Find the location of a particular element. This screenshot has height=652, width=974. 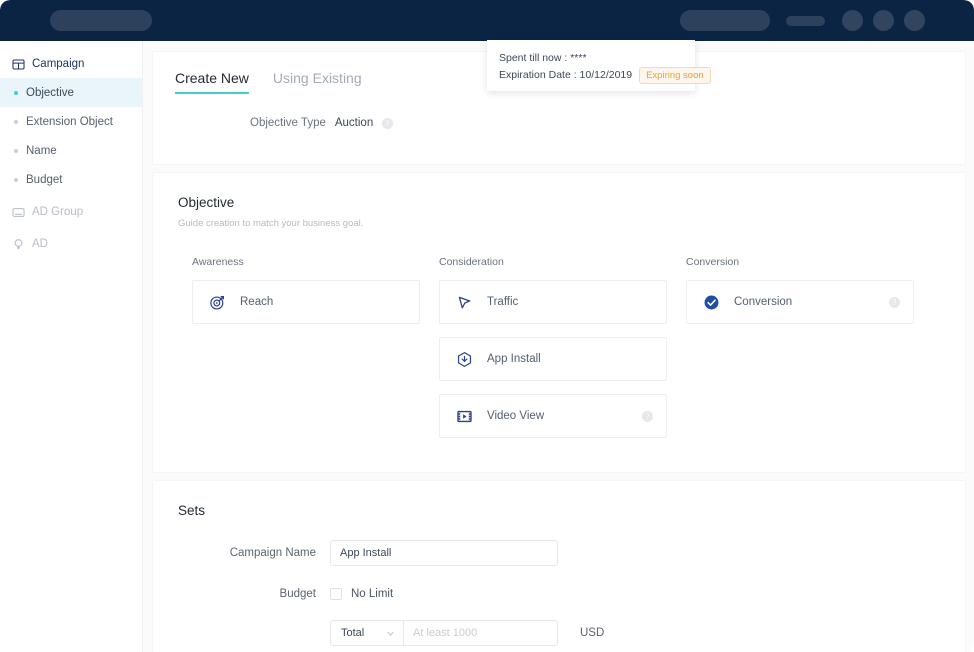

sidebar-item-label: Extension Object is located at coordinates (69, 121).